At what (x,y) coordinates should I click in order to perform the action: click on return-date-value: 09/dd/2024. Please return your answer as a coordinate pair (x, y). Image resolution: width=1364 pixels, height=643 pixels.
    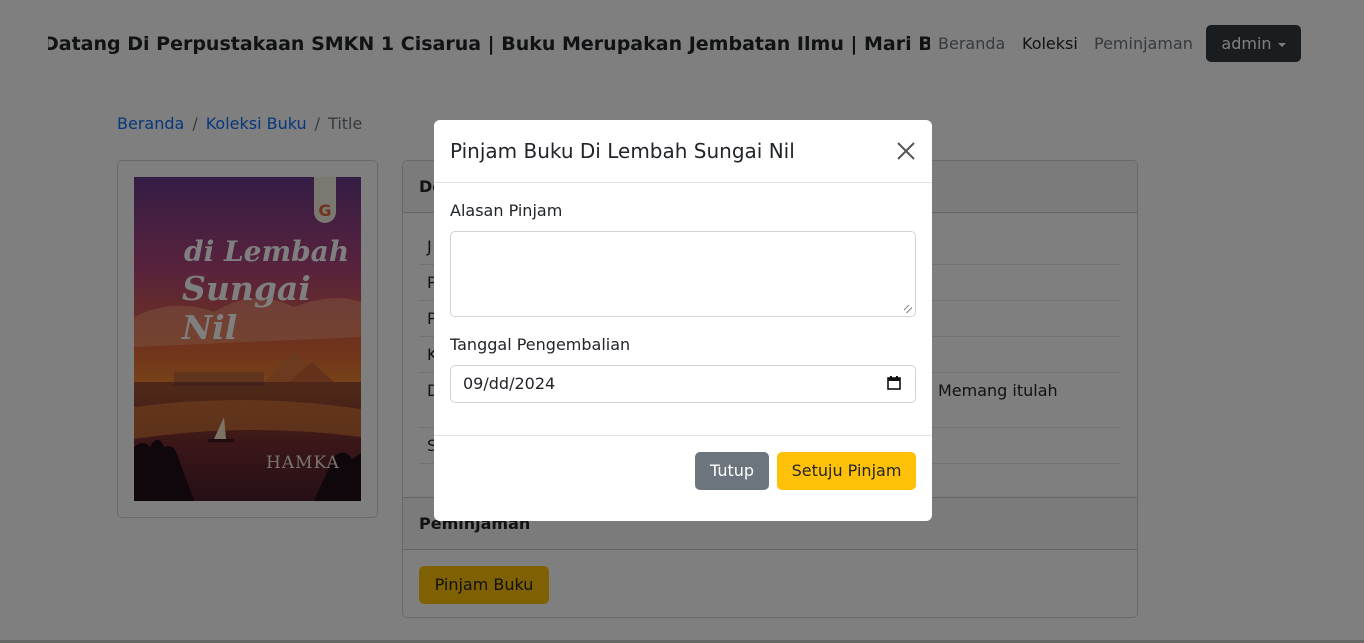
    Looking at the image, I should click on (509, 383).